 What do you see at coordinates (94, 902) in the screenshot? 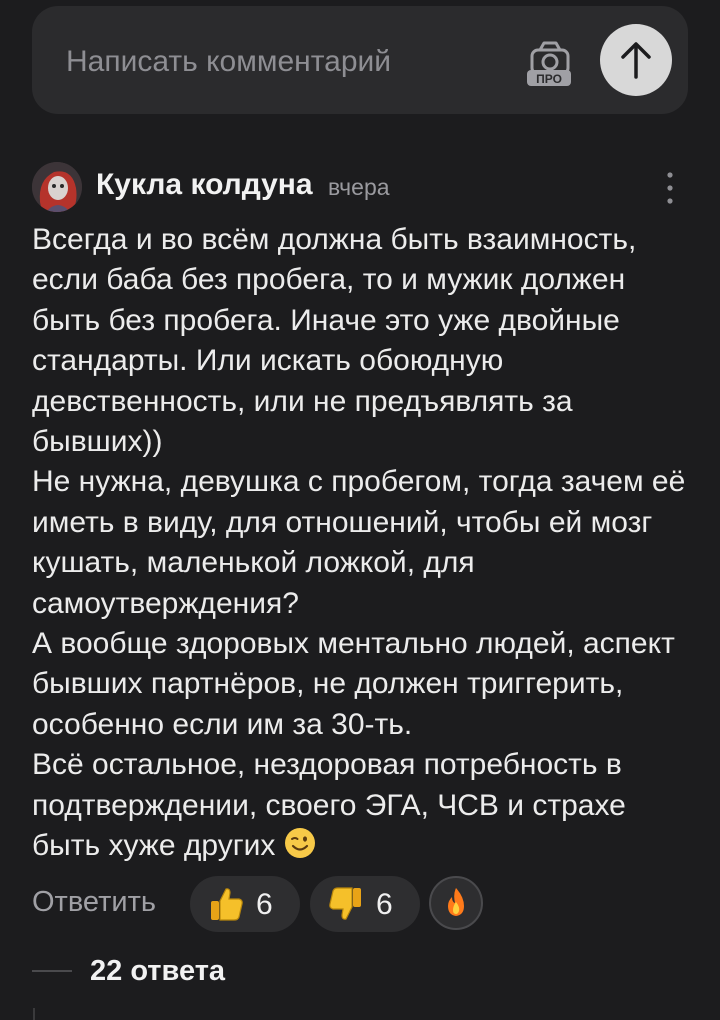
I see `reply-button: Ответить` at bounding box center [94, 902].